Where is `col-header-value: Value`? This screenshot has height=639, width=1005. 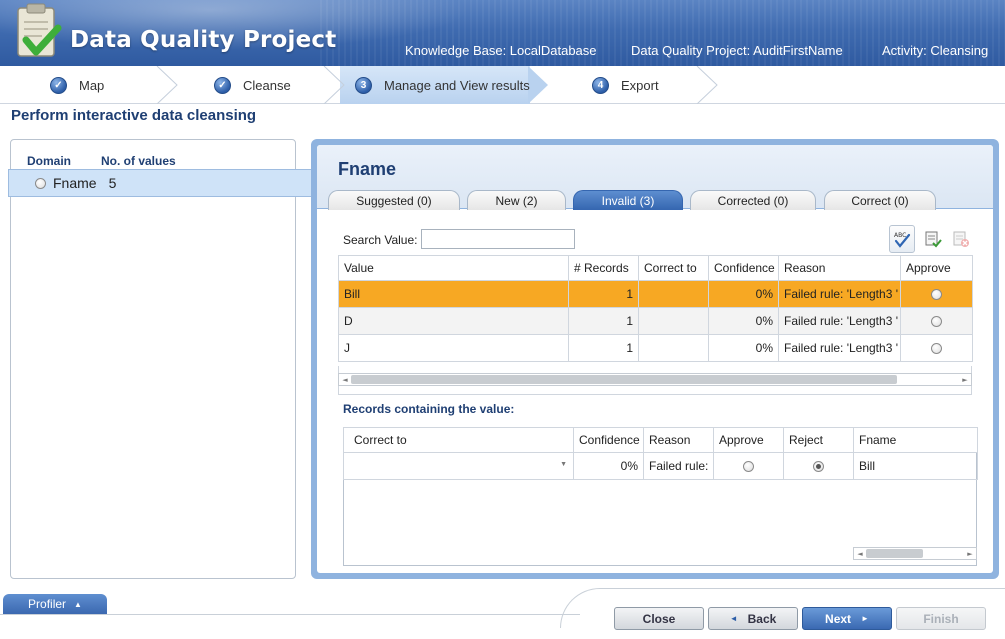
col-header-value: Value is located at coordinates (453, 268).